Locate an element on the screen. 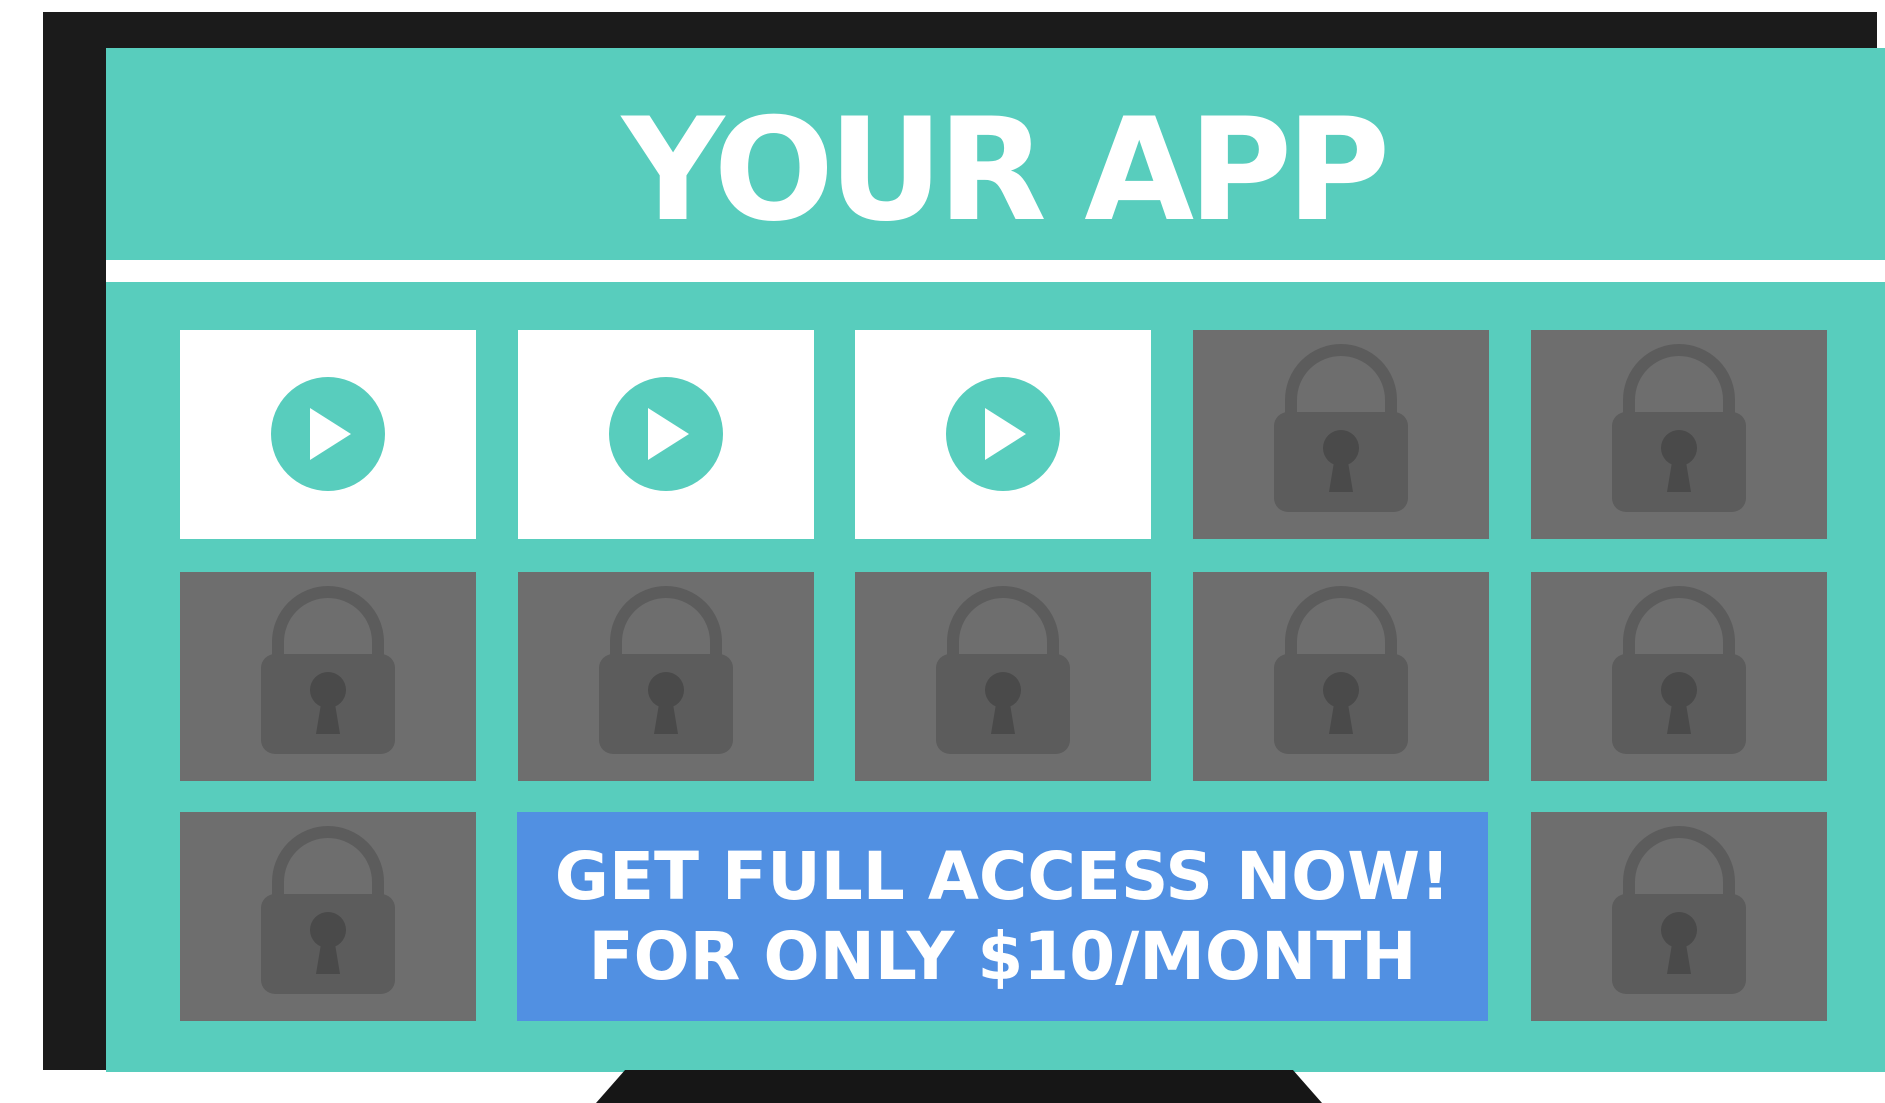 This screenshot has height=1103, width=1885. cta-line-1: GET FULL ACCESS NOW! is located at coordinates (1002, 877).